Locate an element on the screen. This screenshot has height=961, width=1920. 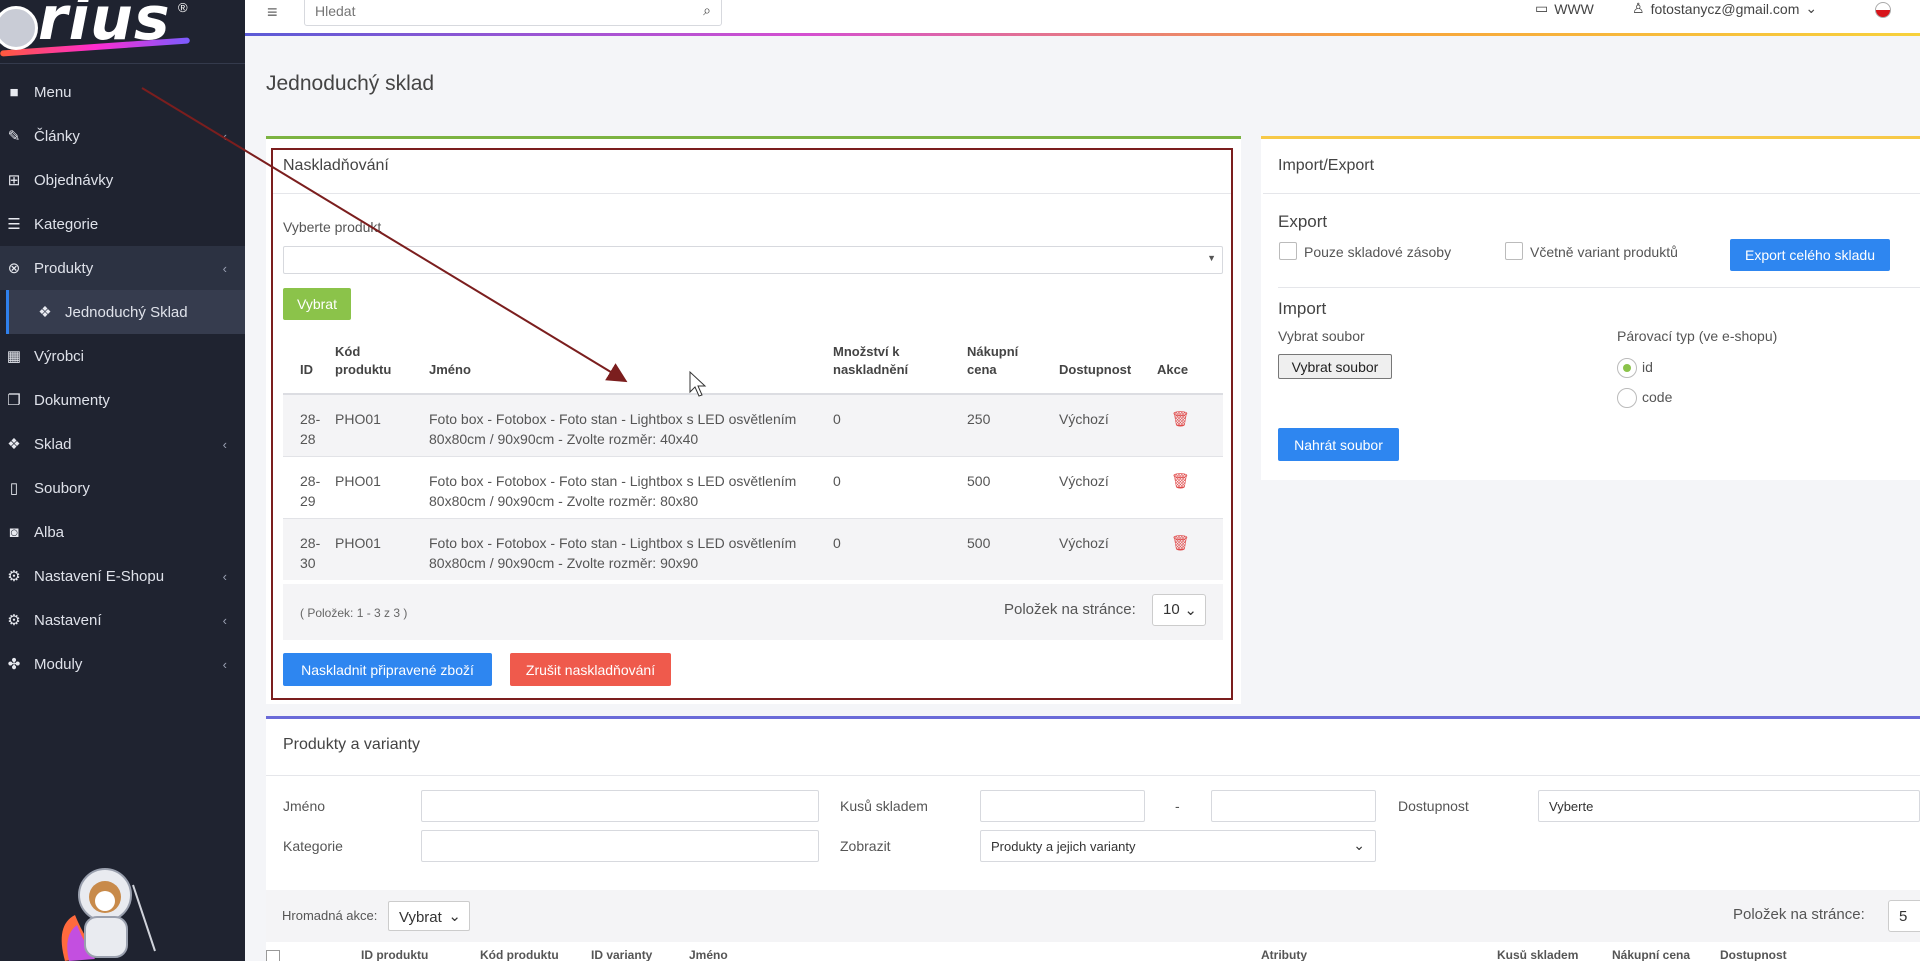
col-availability: Dostupnost is located at coordinates (1095, 369).